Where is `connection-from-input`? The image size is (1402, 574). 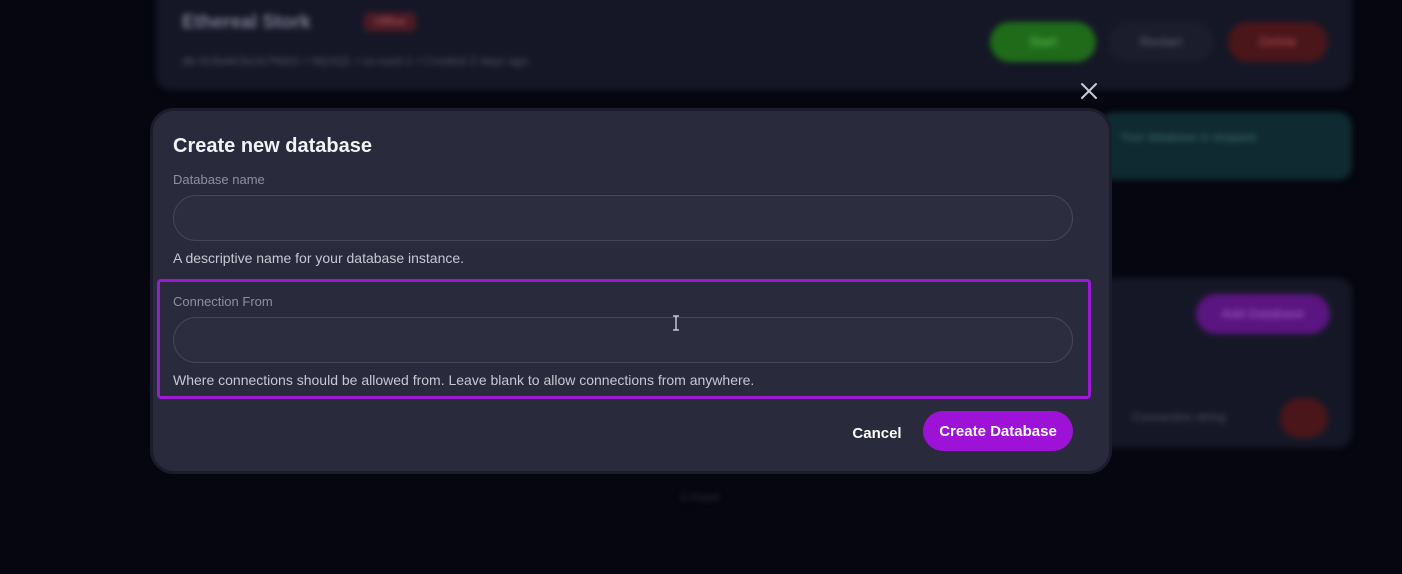
connection-from-input is located at coordinates (623, 340).